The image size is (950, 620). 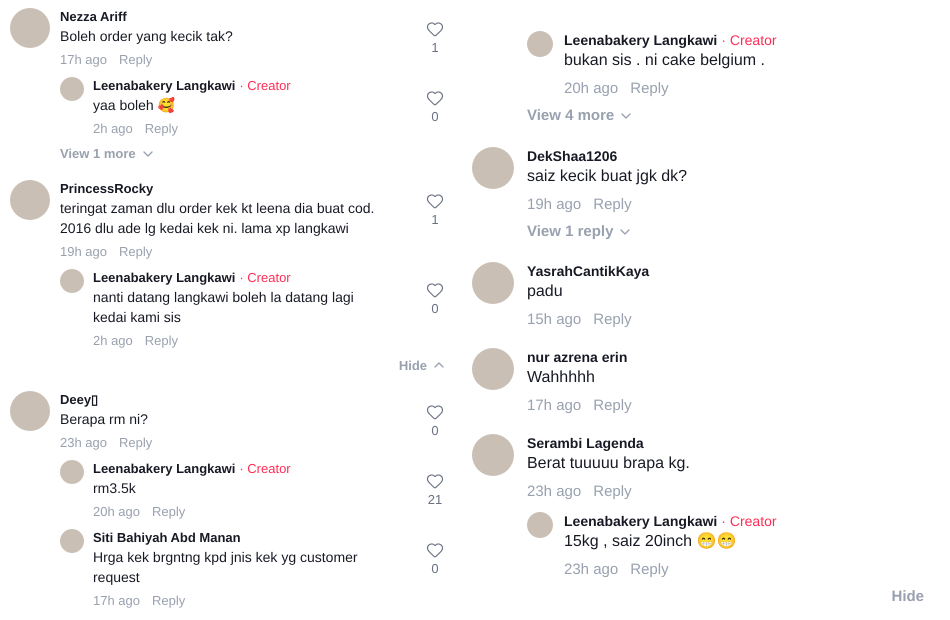 I want to click on comment-text: Berat tuuuuu brapa kg., so click(x=609, y=464).